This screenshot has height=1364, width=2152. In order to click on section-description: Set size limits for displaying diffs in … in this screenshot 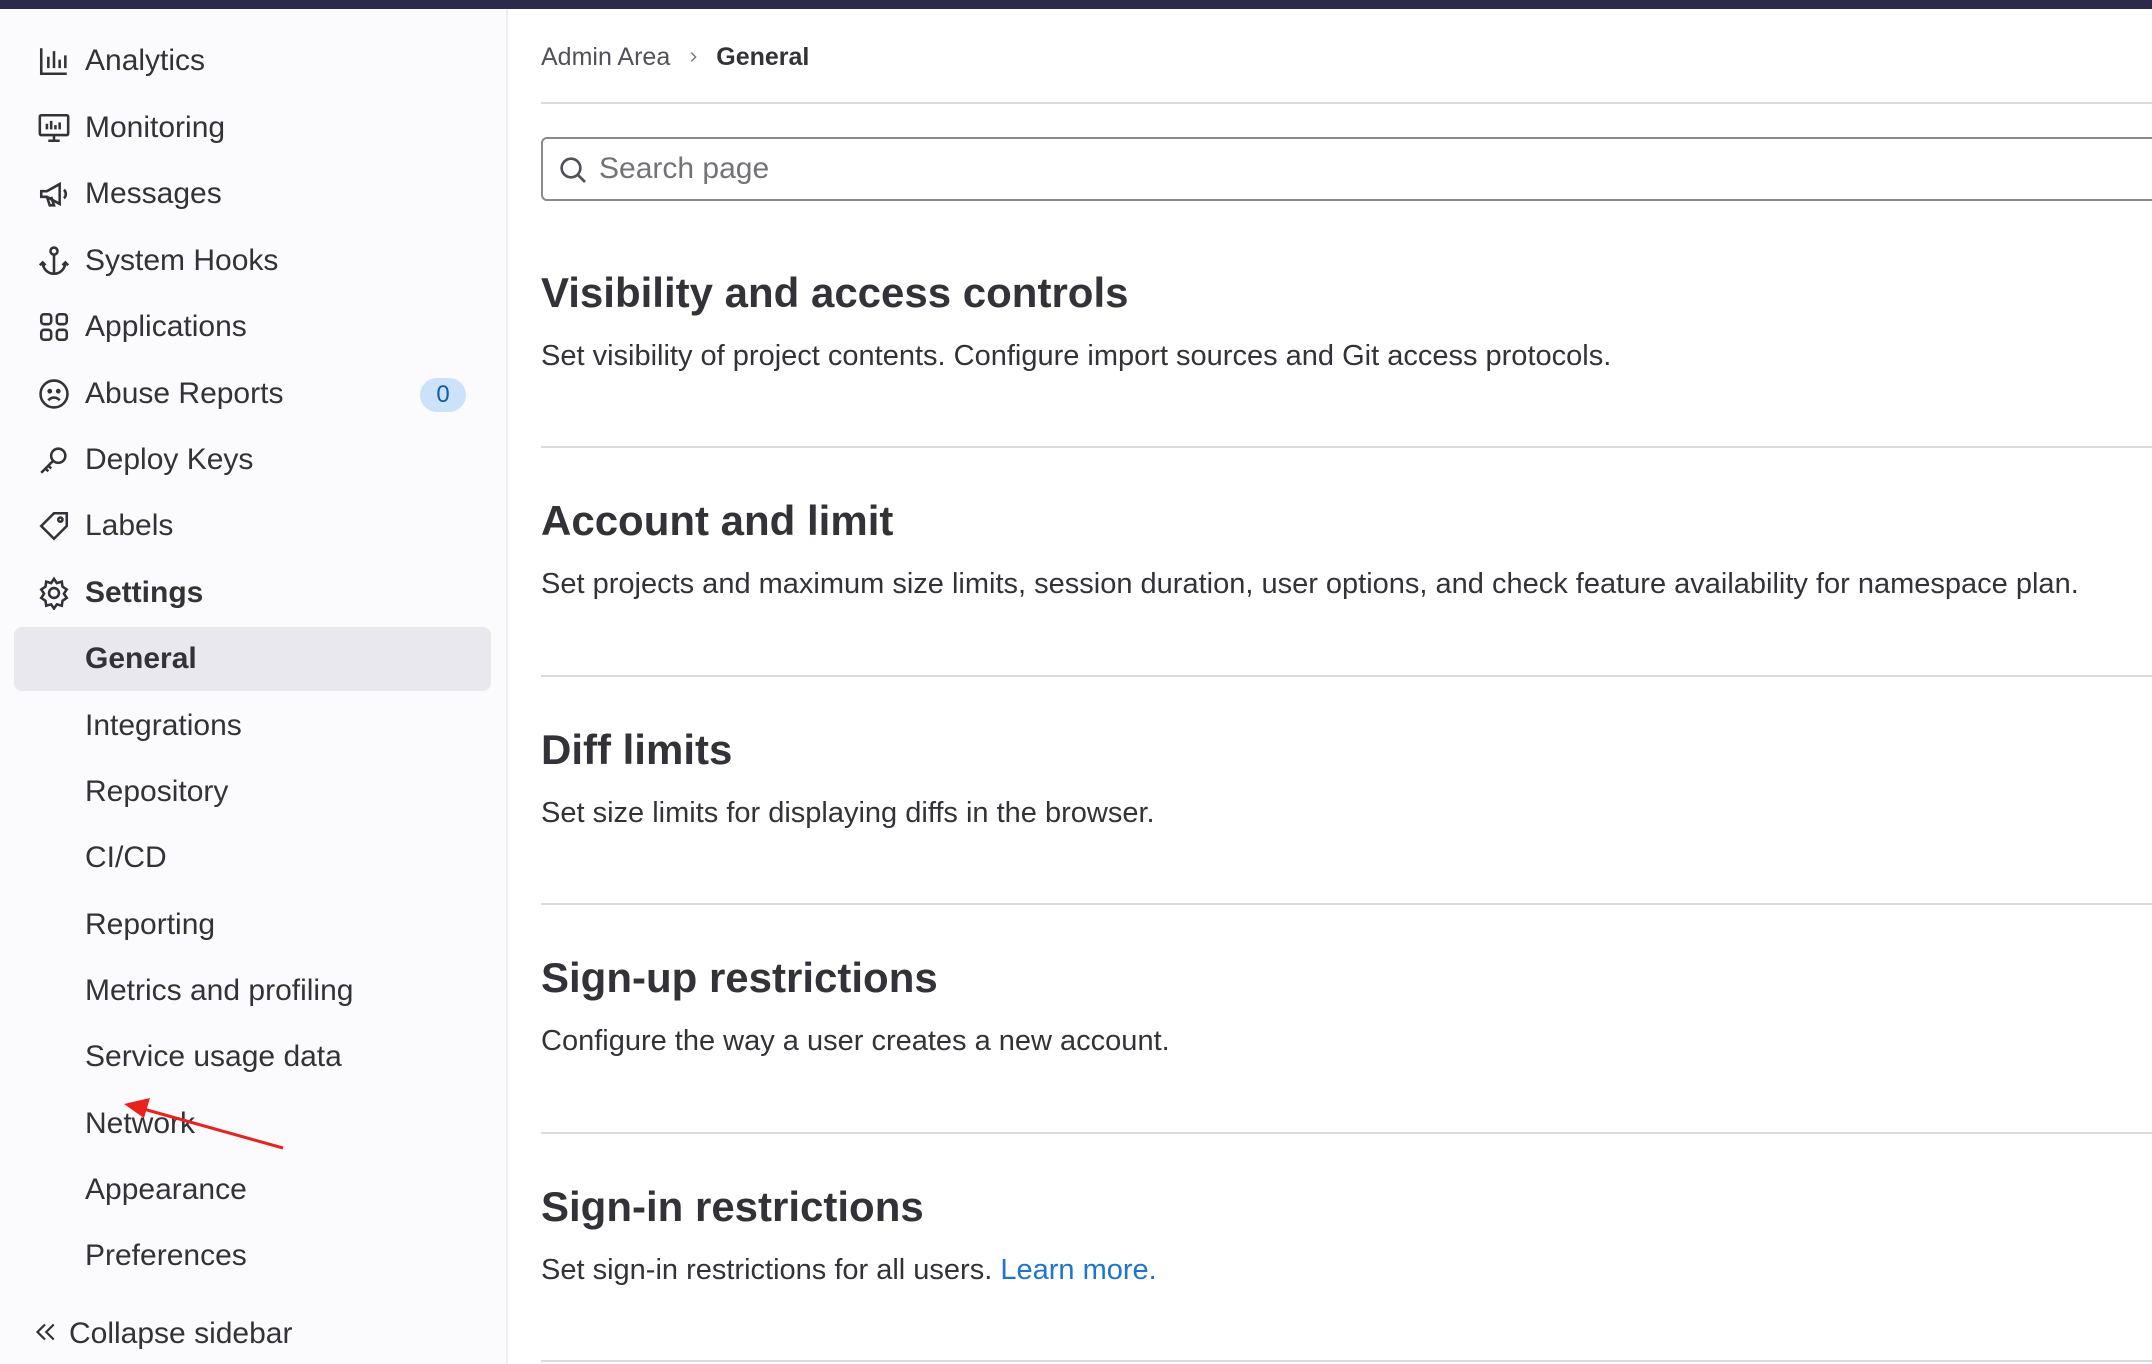, I will do `click(848, 813)`.